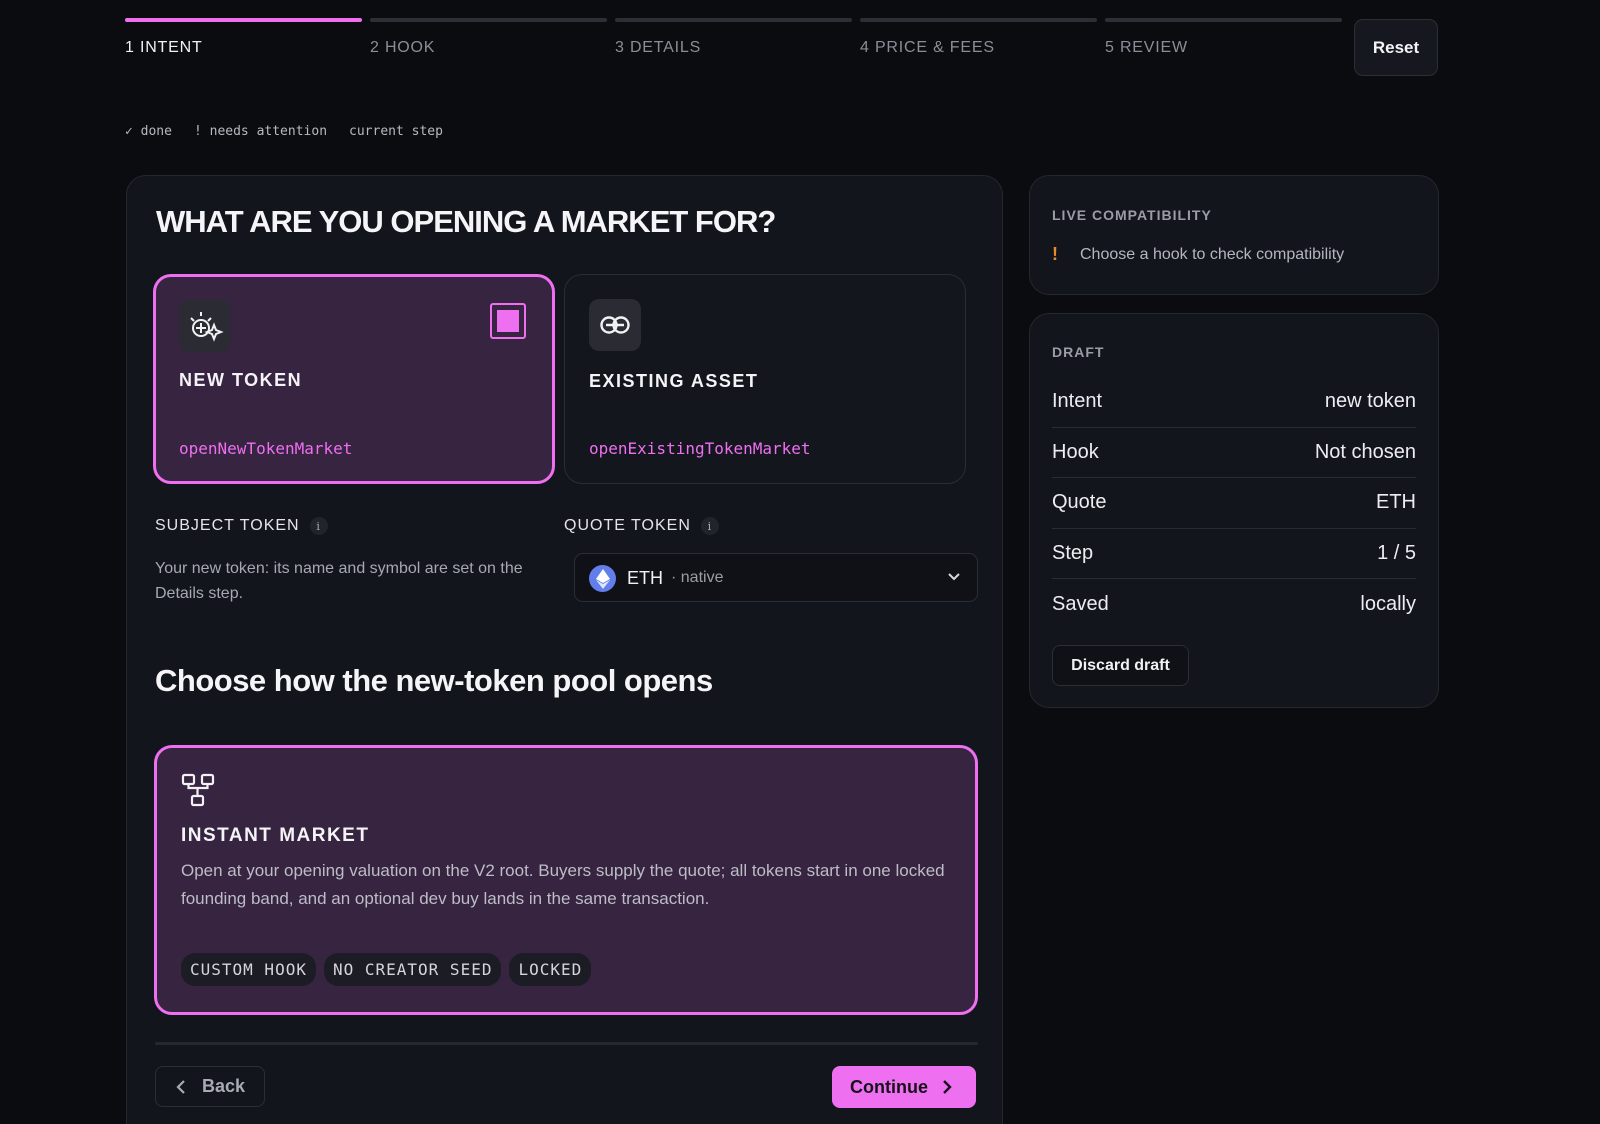 Image resolution: width=1600 pixels, height=1124 pixels. I want to click on step-price-fees: 4 PRICE & FEES, so click(978, 48).